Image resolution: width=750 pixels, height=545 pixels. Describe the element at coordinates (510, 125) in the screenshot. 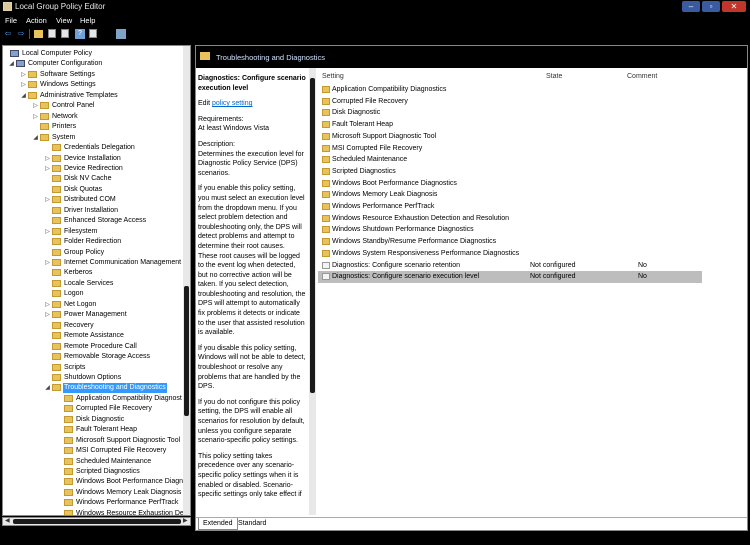

I see `folder-row: Fault Tolerant Heap` at that location.